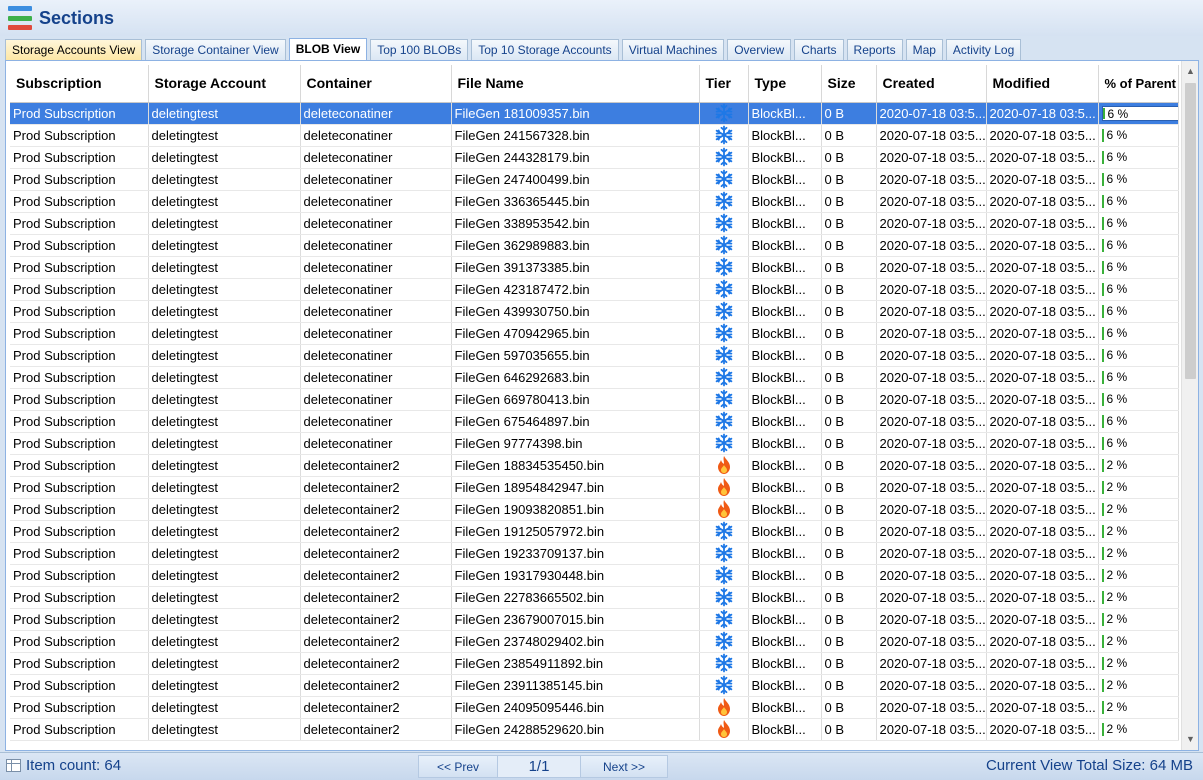  What do you see at coordinates (724, 84) in the screenshot?
I see `column-header-tier: Tier` at bounding box center [724, 84].